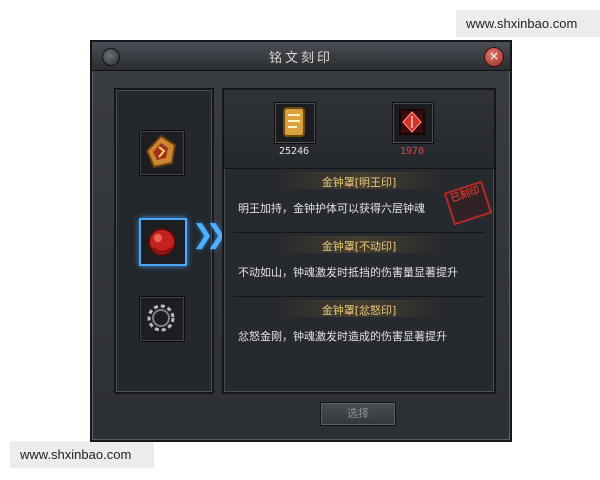  What do you see at coordinates (494, 57) in the screenshot?
I see `close-button: ×` at bounding box center [494, 57].